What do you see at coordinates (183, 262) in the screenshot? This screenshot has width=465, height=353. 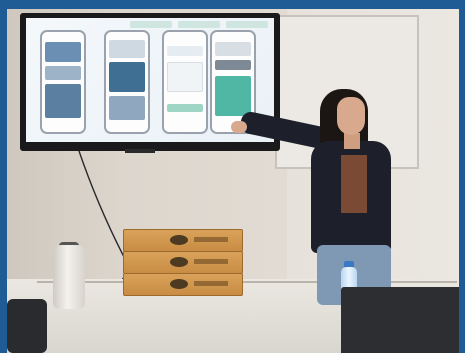 I see `pizza-box-middle` at bounding box center [183, 262].